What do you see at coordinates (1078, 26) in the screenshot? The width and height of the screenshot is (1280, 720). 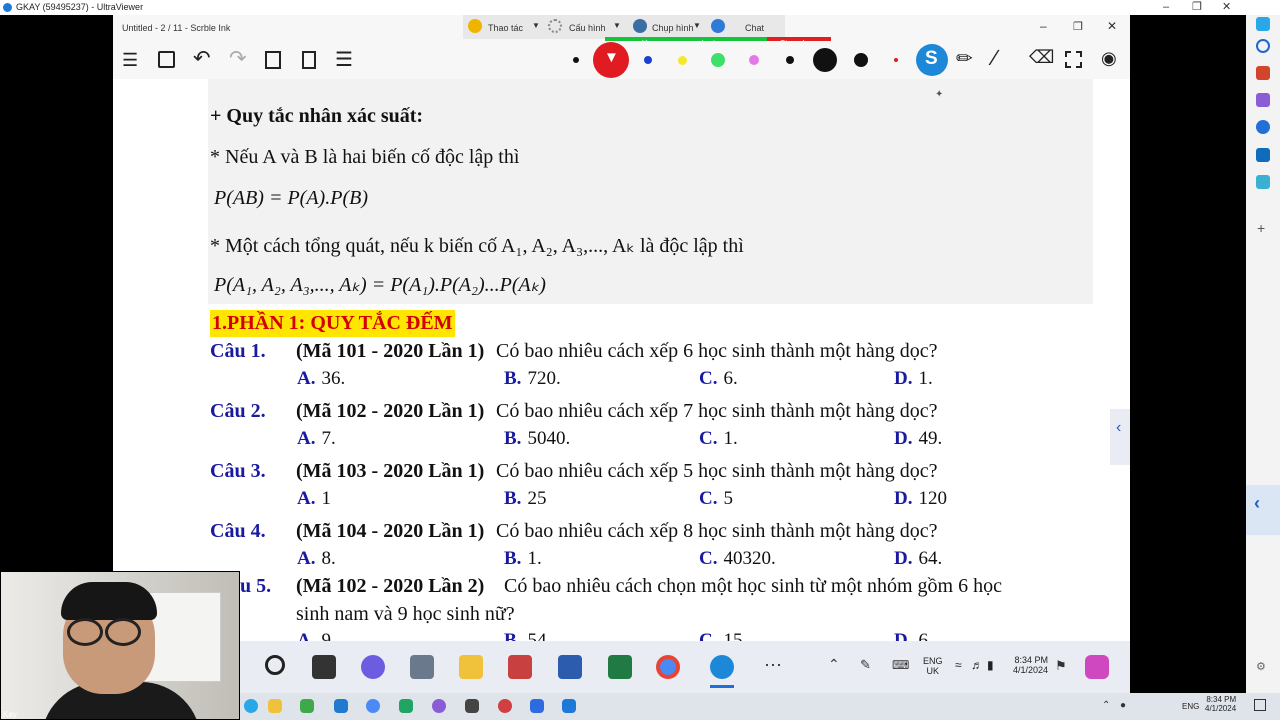 I see `restore-button: ❐` at bounding box center [1078, 26].